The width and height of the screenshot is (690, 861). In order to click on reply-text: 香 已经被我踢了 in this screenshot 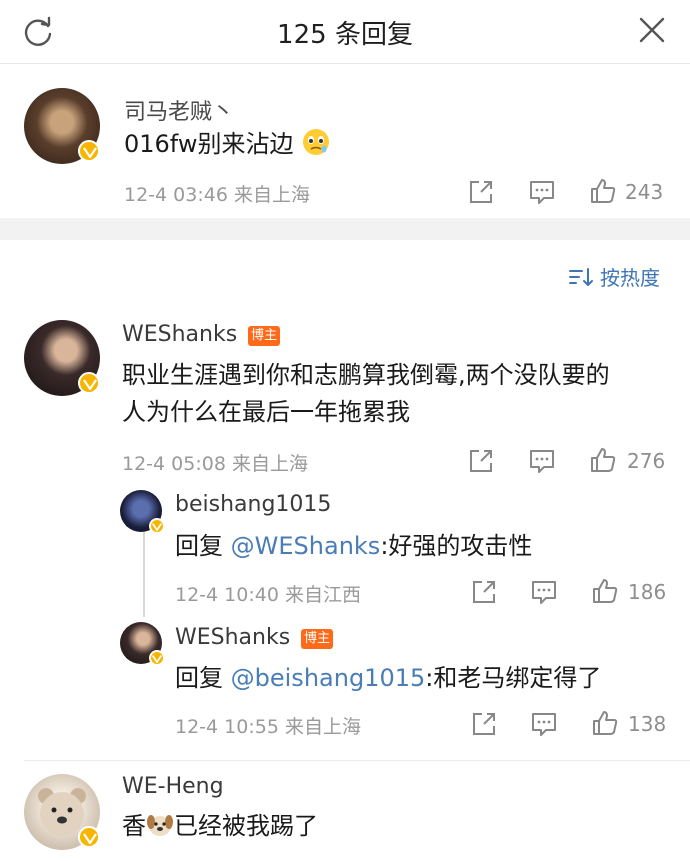, I will do `click(220, 826)`.